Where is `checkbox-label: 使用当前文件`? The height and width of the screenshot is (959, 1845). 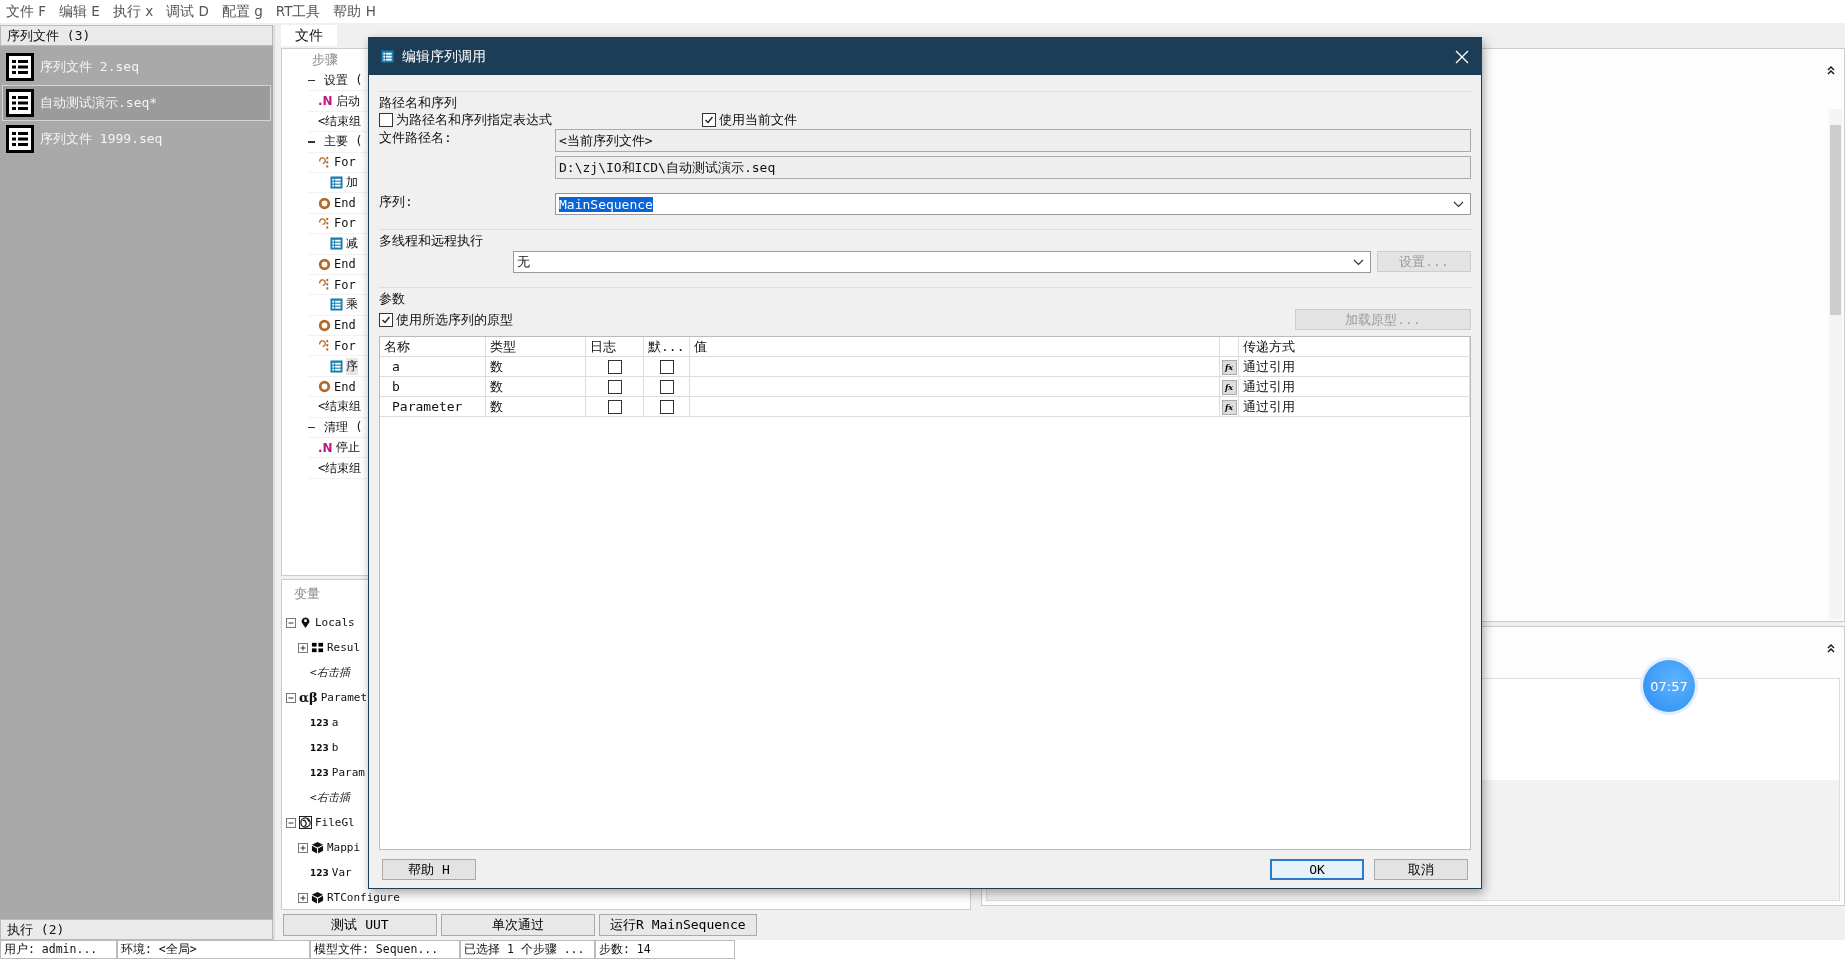 checkbox-label: 使用当前文件 is located at coordinates (758, 120).